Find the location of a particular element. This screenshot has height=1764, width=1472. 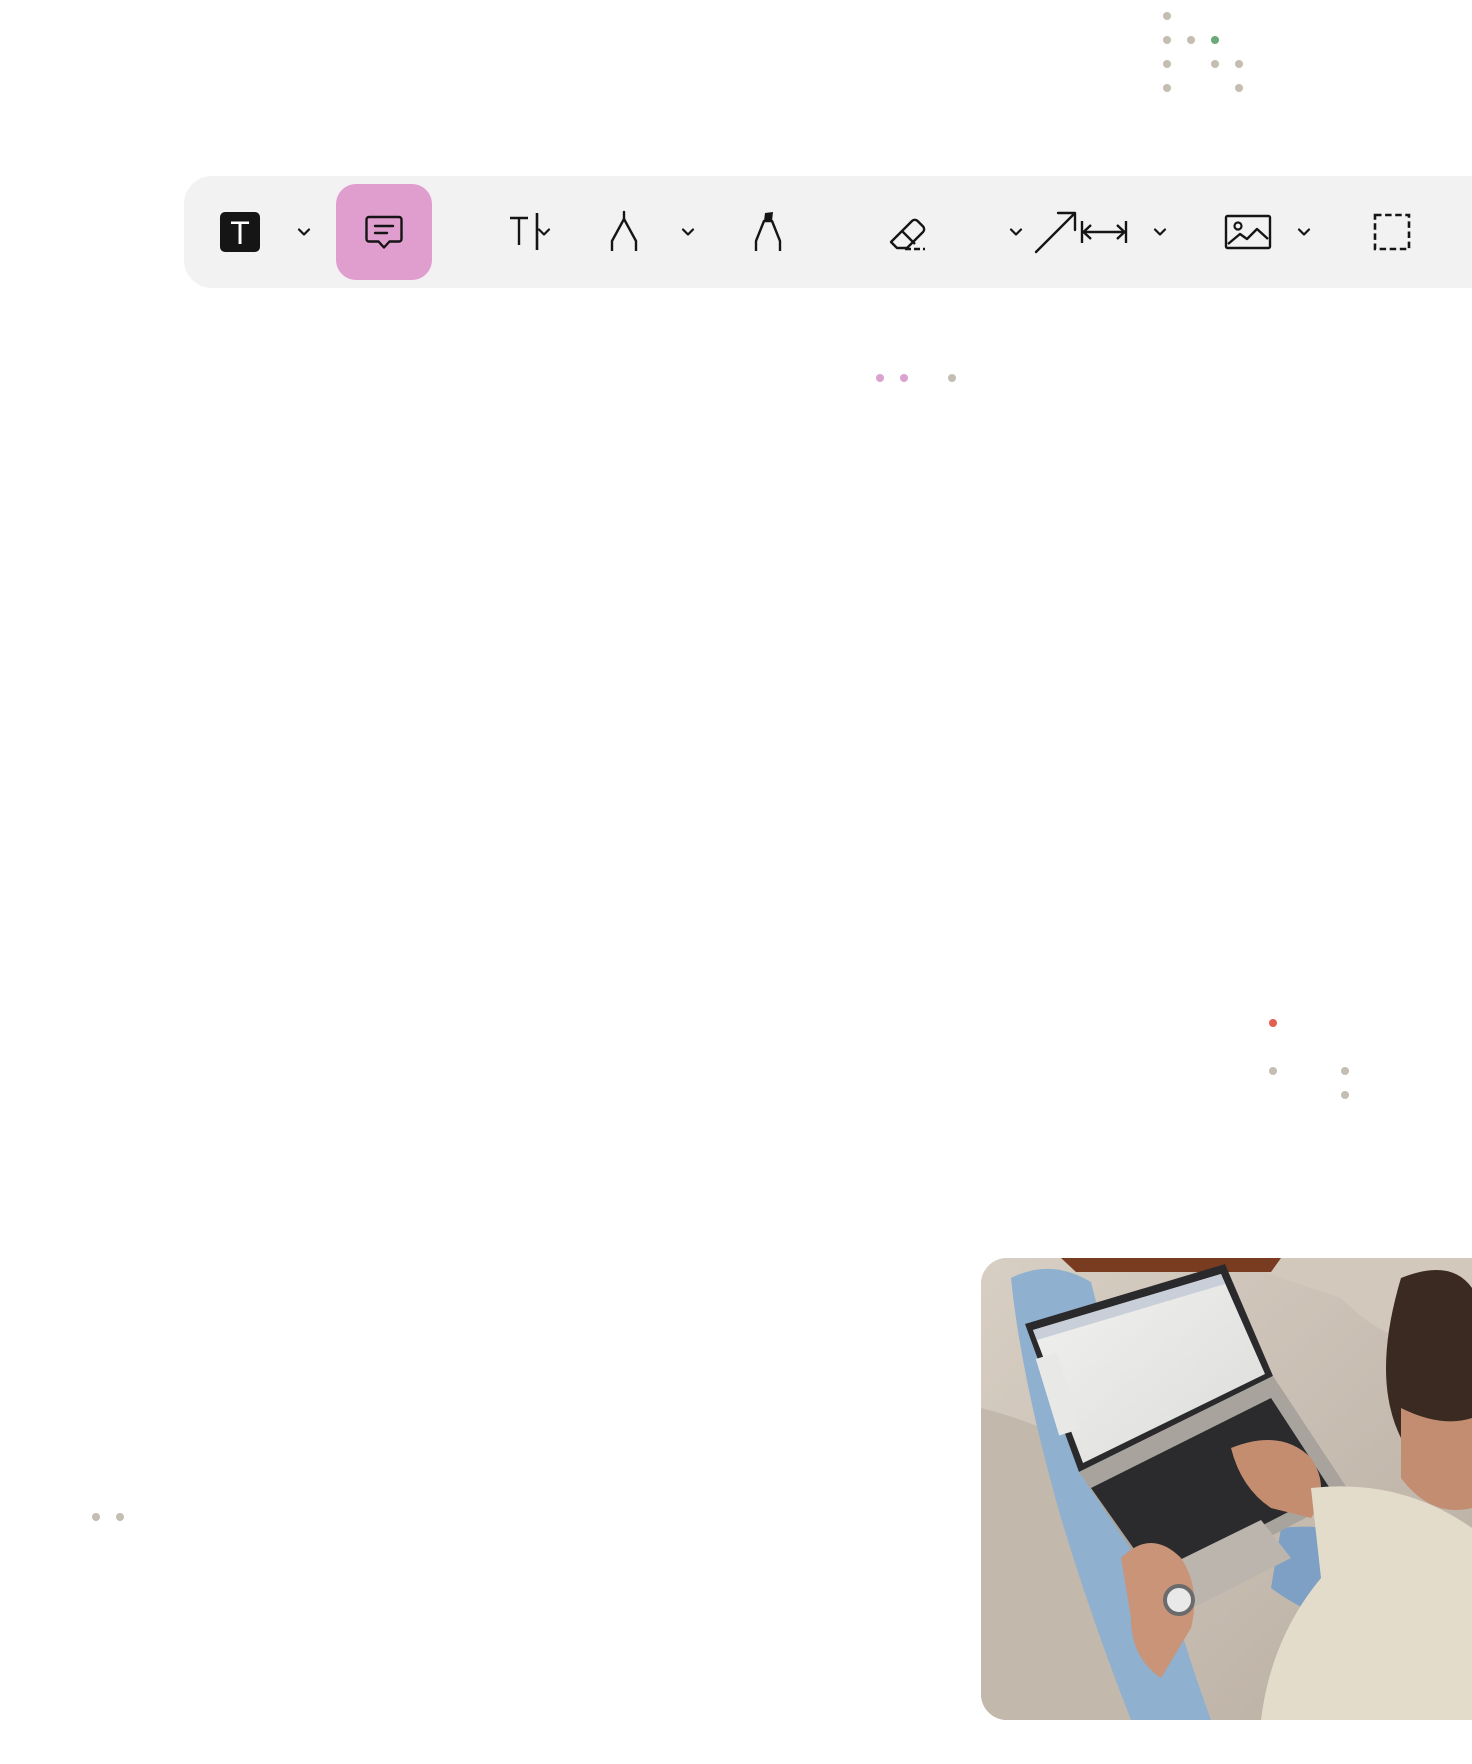

image-icon is located at coordinates (1248, 232).